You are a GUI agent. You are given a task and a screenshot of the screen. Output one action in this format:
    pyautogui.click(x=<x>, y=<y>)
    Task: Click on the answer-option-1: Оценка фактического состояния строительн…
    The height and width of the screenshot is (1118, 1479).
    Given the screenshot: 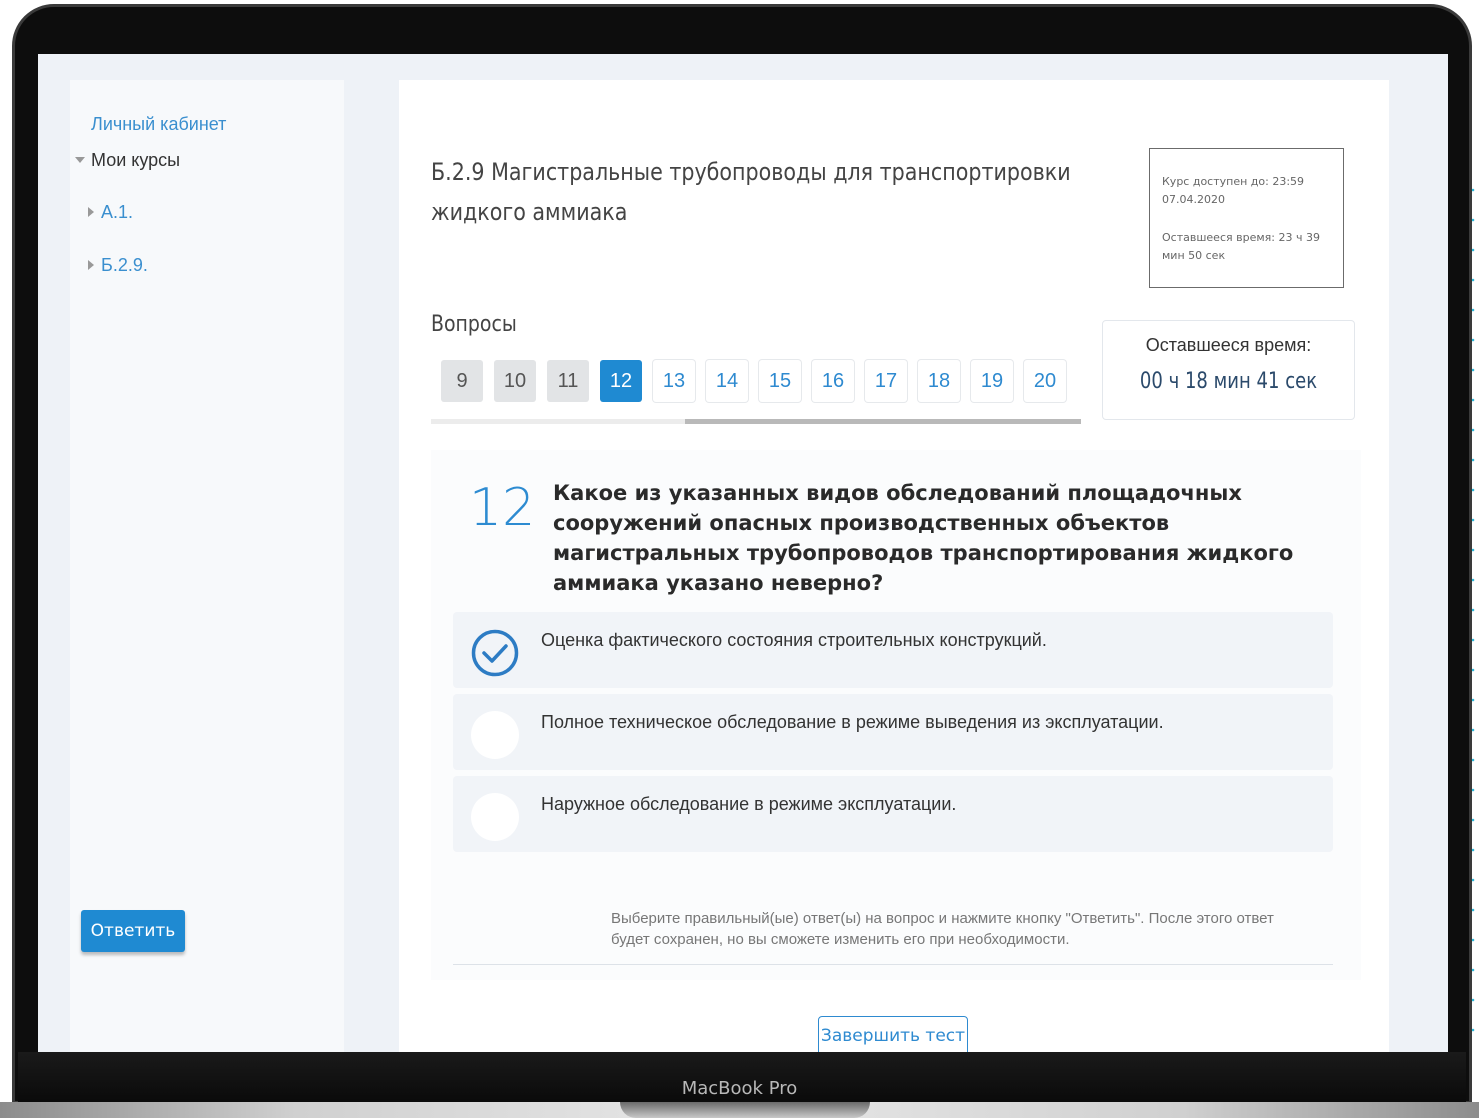 What is the action you would take?
    pyautogui.click(x=893, y=650)
    